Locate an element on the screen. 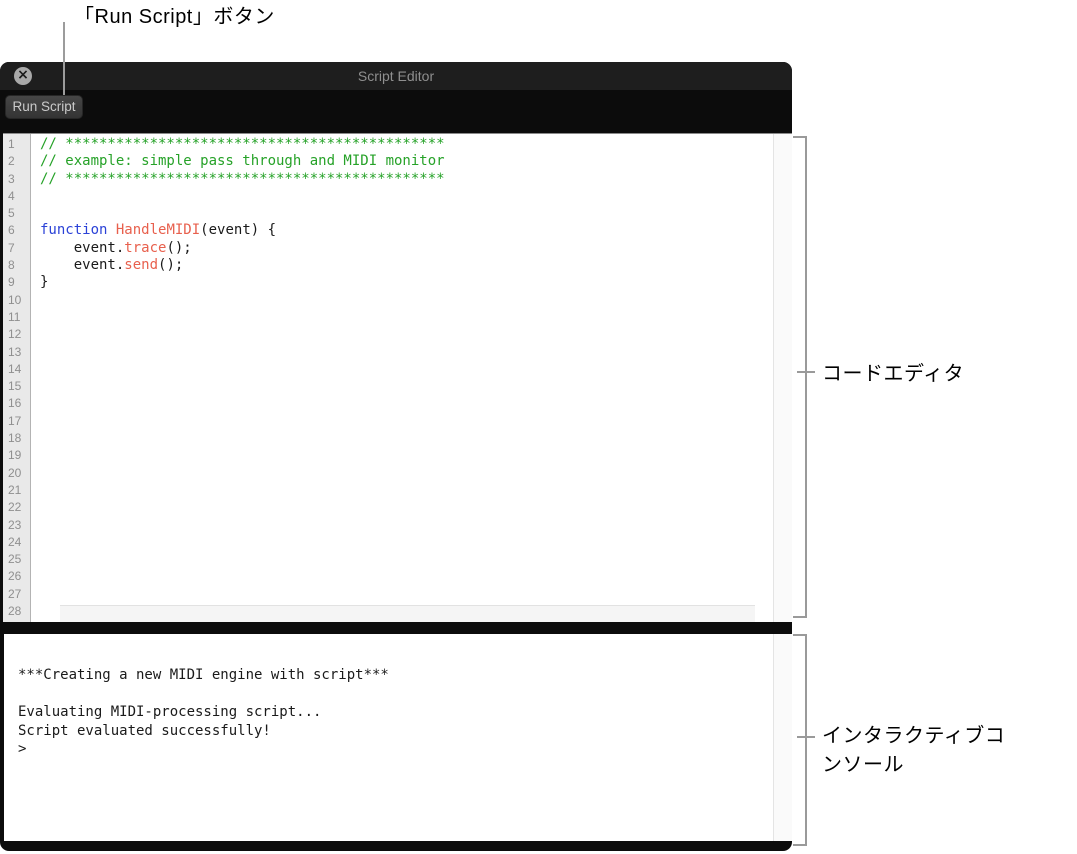  code-editor-bracket-tick is located at coordinates (806, 372).